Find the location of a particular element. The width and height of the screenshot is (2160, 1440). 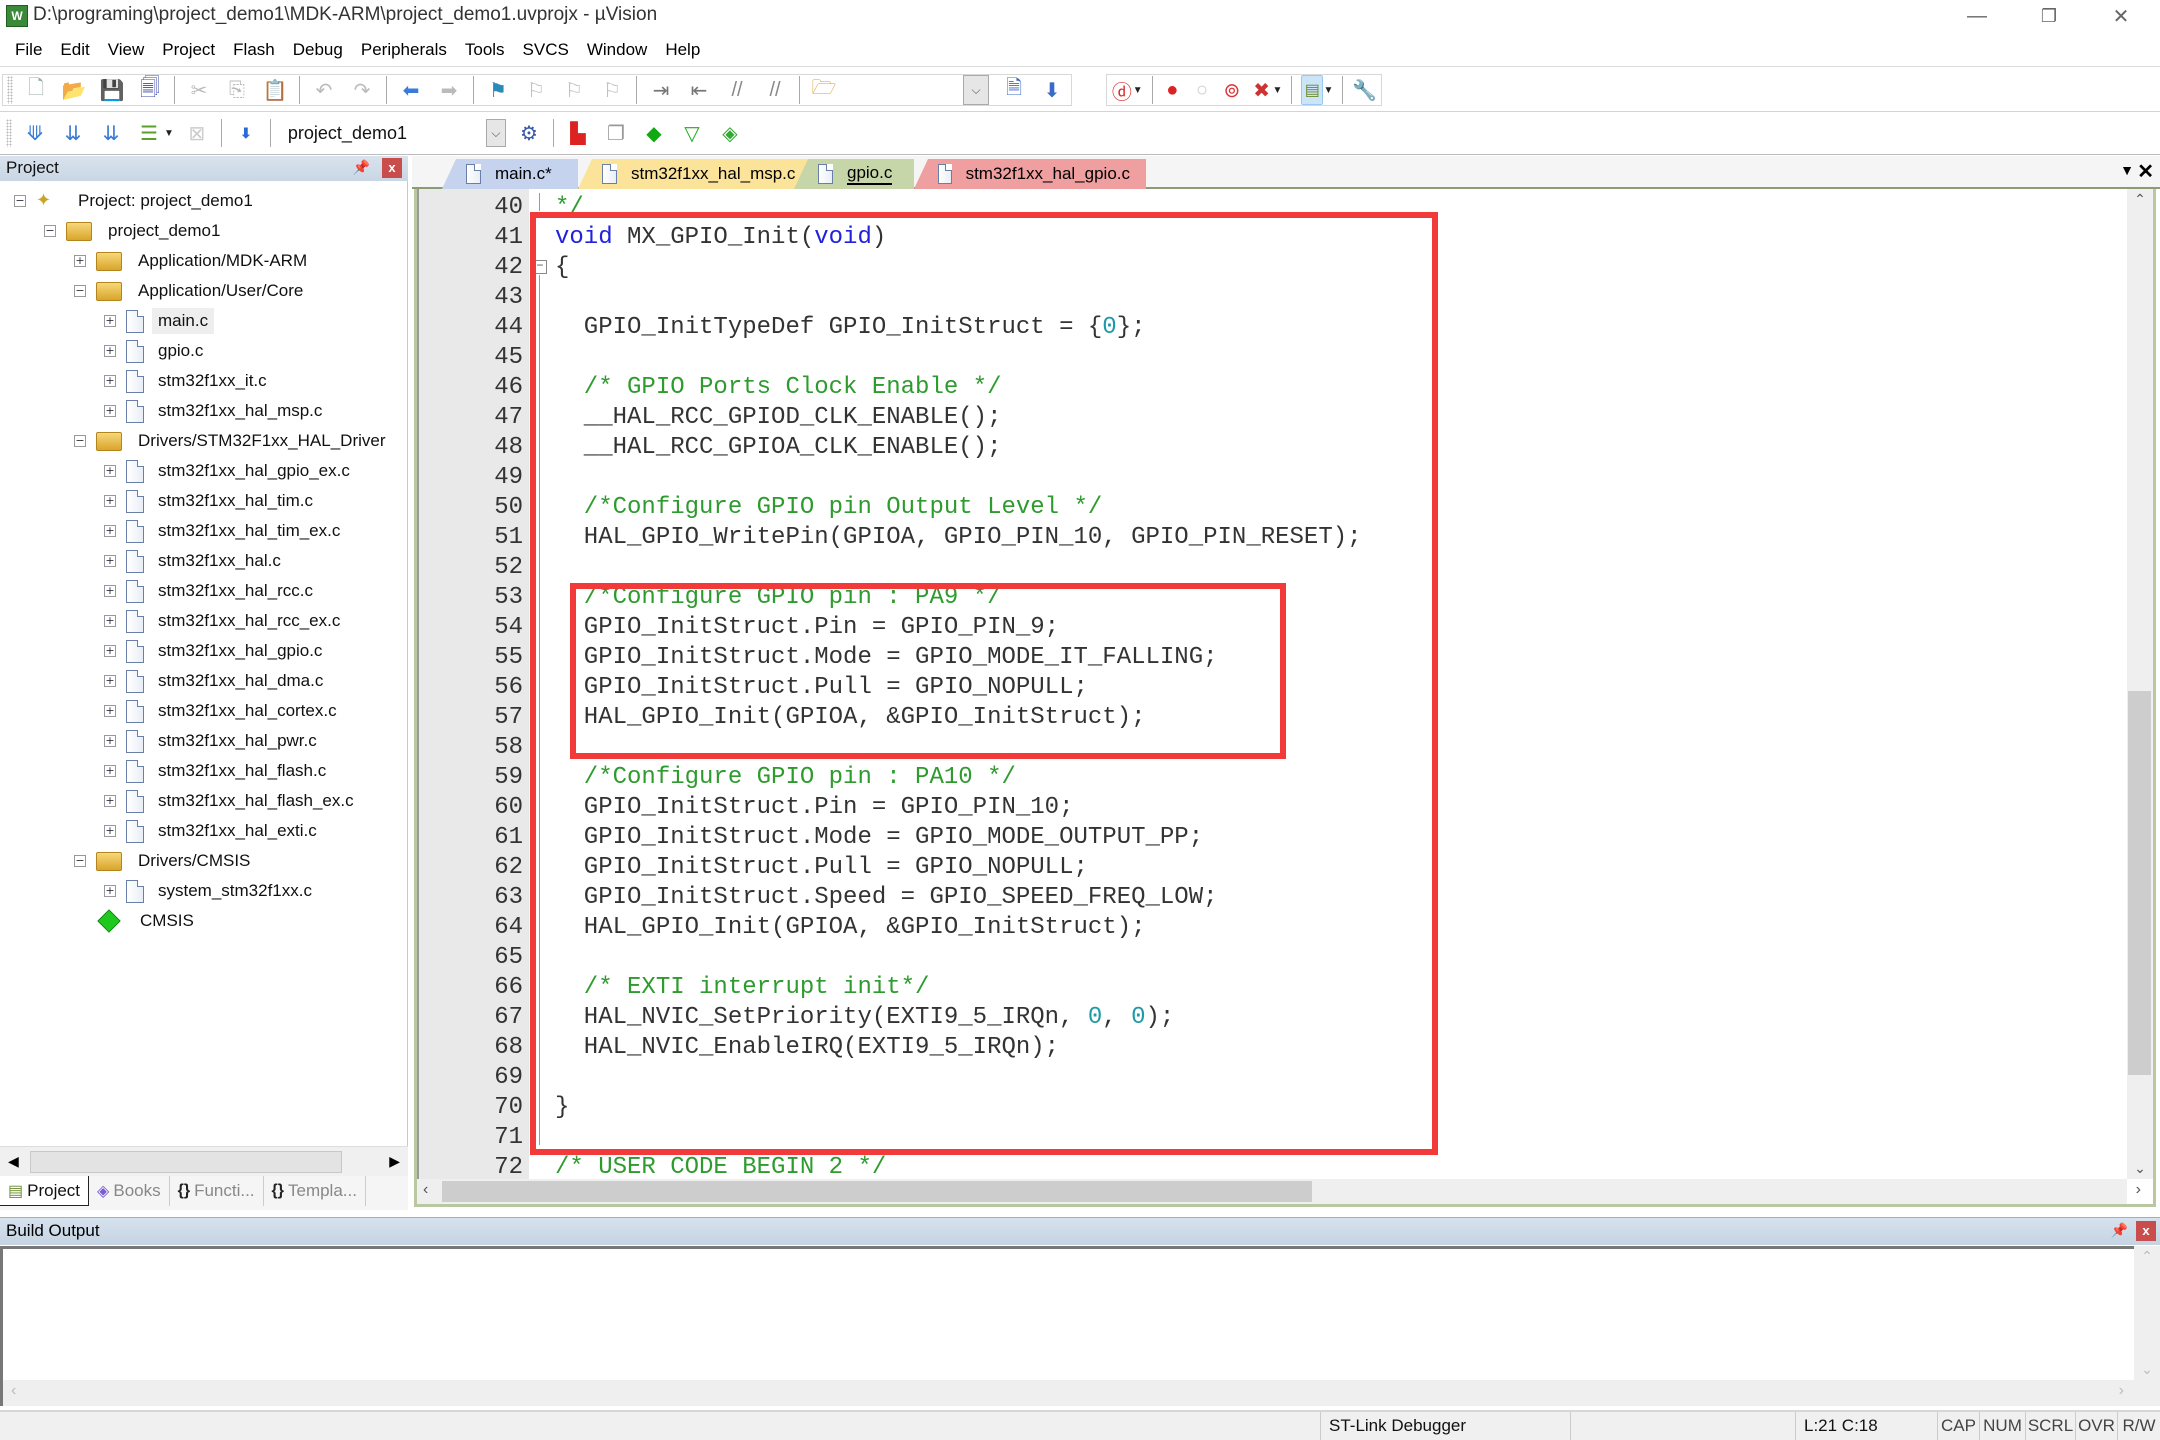

tree-item: + stm32f1xx_hal_cortex.c is located at coordinates (223, 711).